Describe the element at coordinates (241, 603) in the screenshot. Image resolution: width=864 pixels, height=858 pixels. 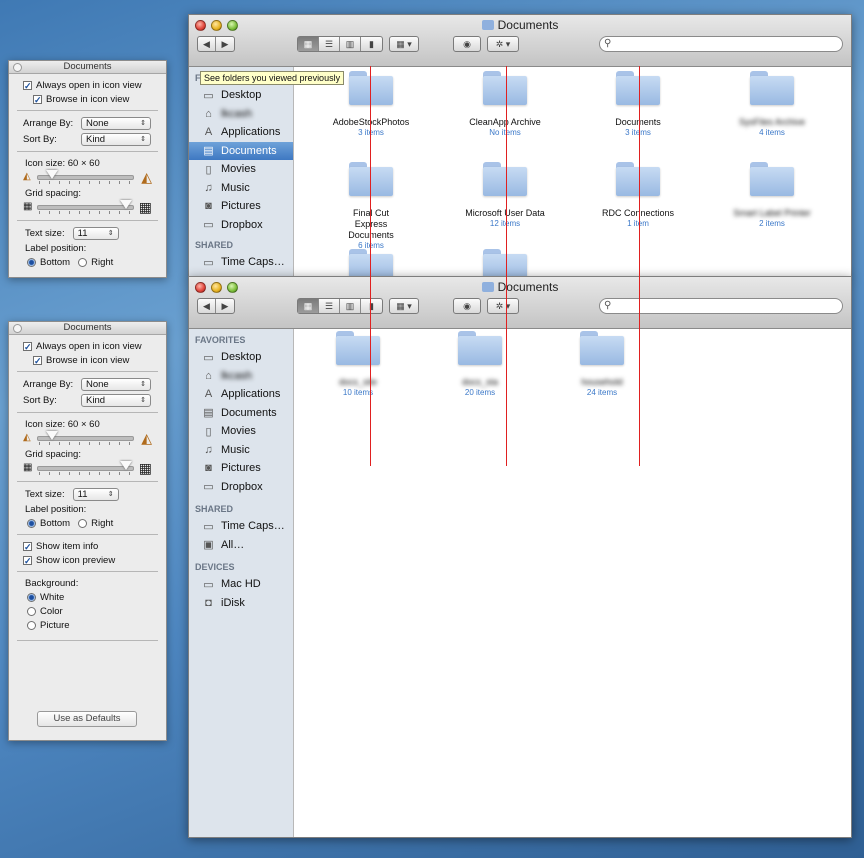
I see `sidebar-item-idisk: ◘ iDisk` at that location.